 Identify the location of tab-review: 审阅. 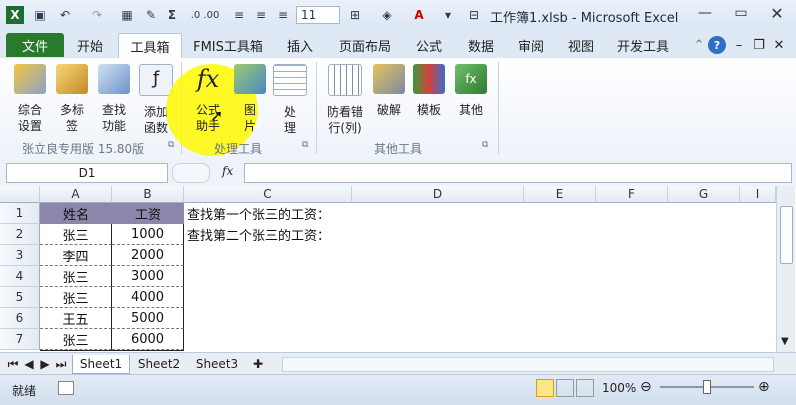
(531, 45).